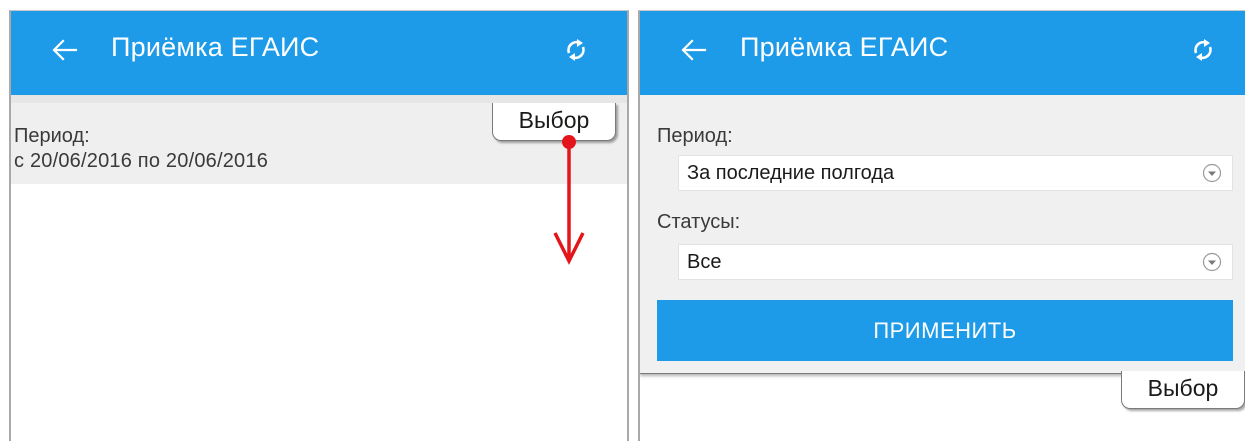 The width and height of the screenshot is (1245, 441). What do you see at coordinates (141, 161) in the screenshot?
I see `period-value: с 20/06/2016 по 20/06/2016` at bounding box center [141, 161].